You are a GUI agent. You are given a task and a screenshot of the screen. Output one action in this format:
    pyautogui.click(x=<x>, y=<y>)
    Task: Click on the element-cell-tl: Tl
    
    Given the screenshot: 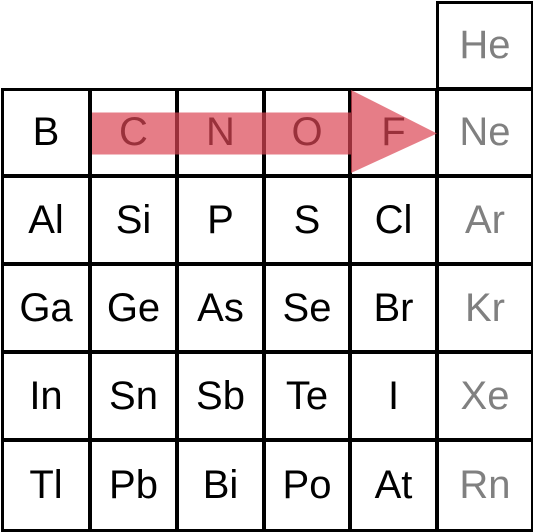 What is the action you would take?
    pyautogui.click(x=46, y=485)
    